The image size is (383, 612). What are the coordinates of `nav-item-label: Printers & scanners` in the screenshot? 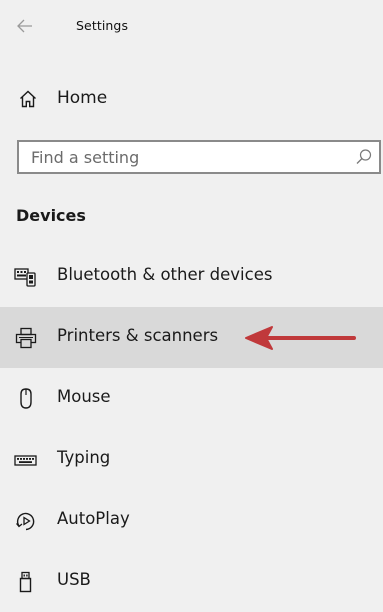 It's located at (138, 335).